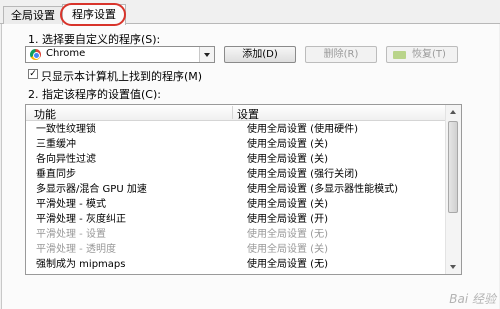 Image resolution: width=500 pixels, height=309 pixels. I want to click on scrollbar-thumb, so click(453, 167).